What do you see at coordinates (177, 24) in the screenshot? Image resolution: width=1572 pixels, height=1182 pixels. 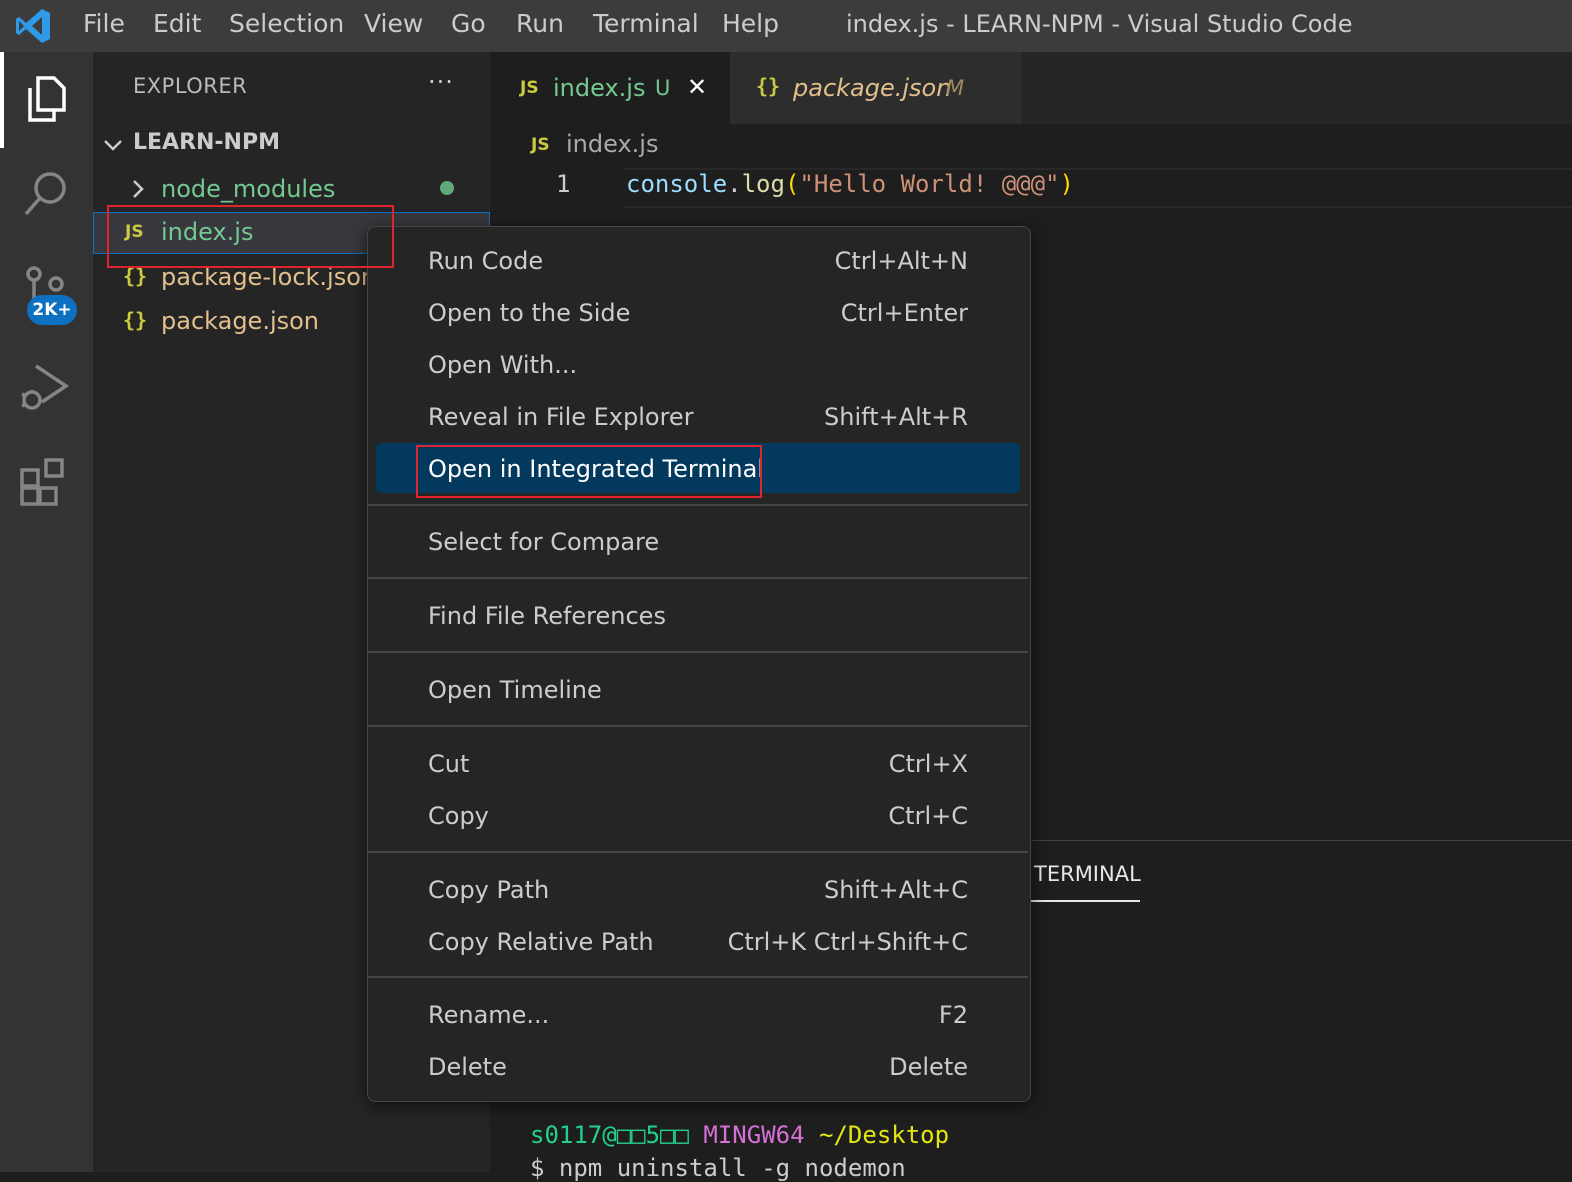 I see `menu-edit: Edit` at bounding box center [177, 24].